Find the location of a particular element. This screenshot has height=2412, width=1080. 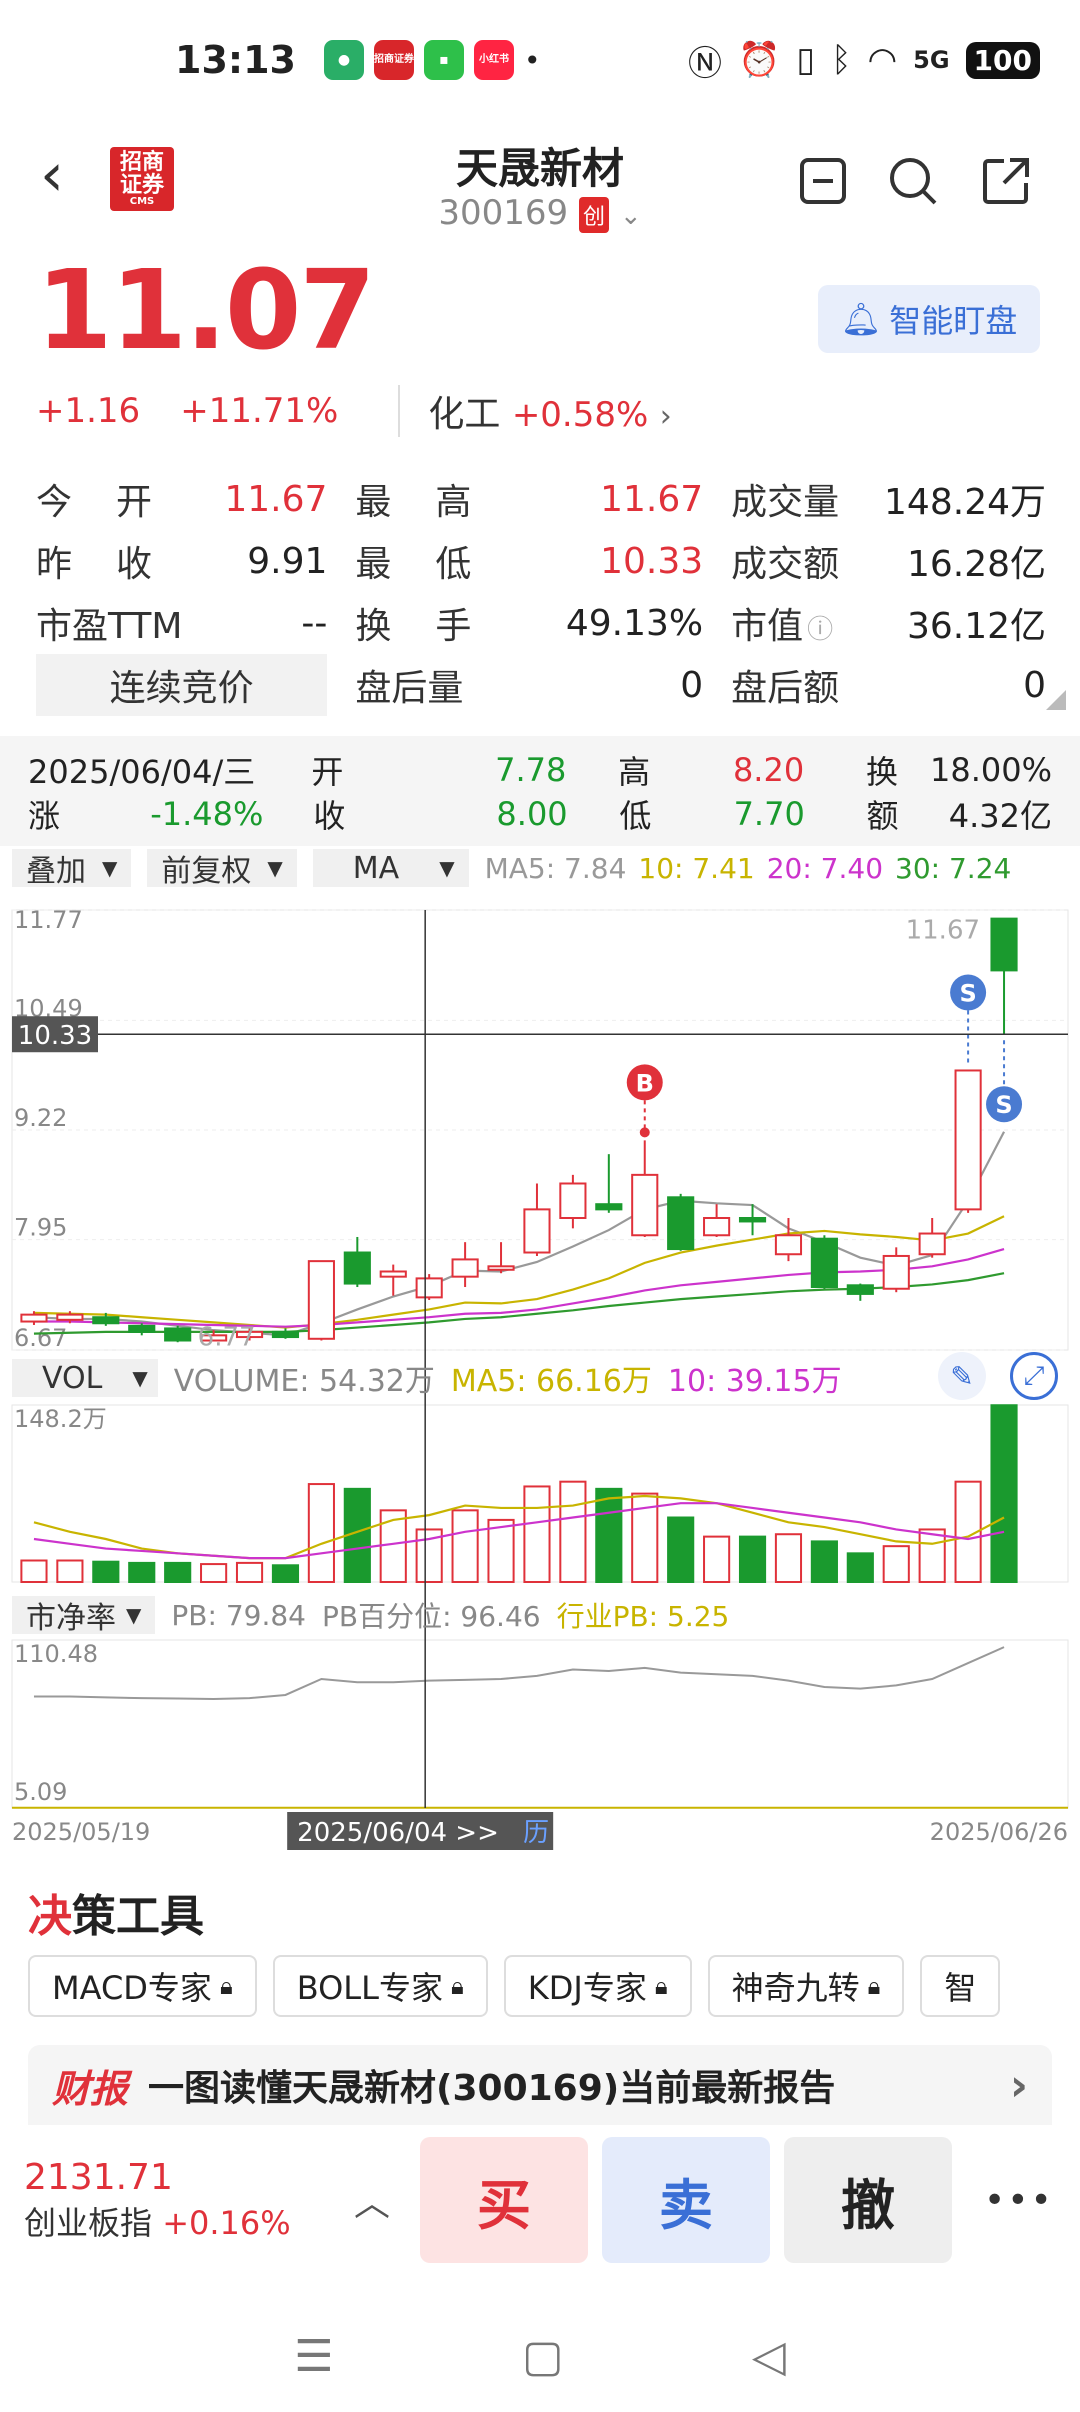

more-icon: ••• is located at coordinates (1019, 2200).